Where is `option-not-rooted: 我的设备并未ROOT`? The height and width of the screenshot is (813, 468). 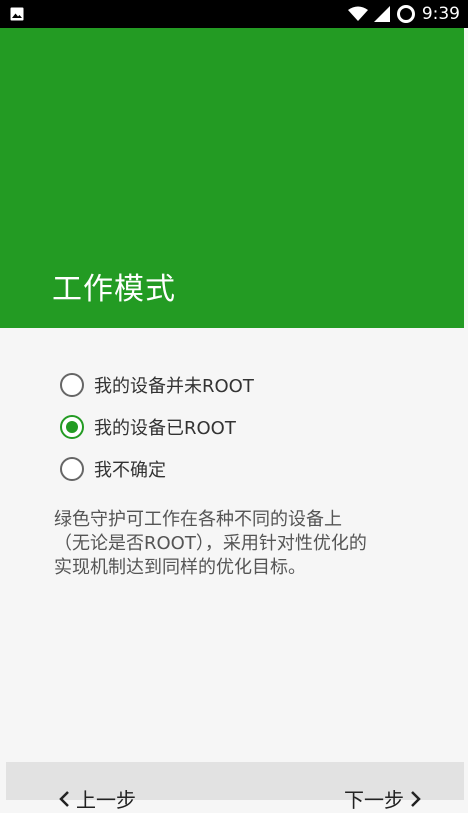 option-not-rooted: 我的设备并未ROOT is located at coordinates (157, 385).